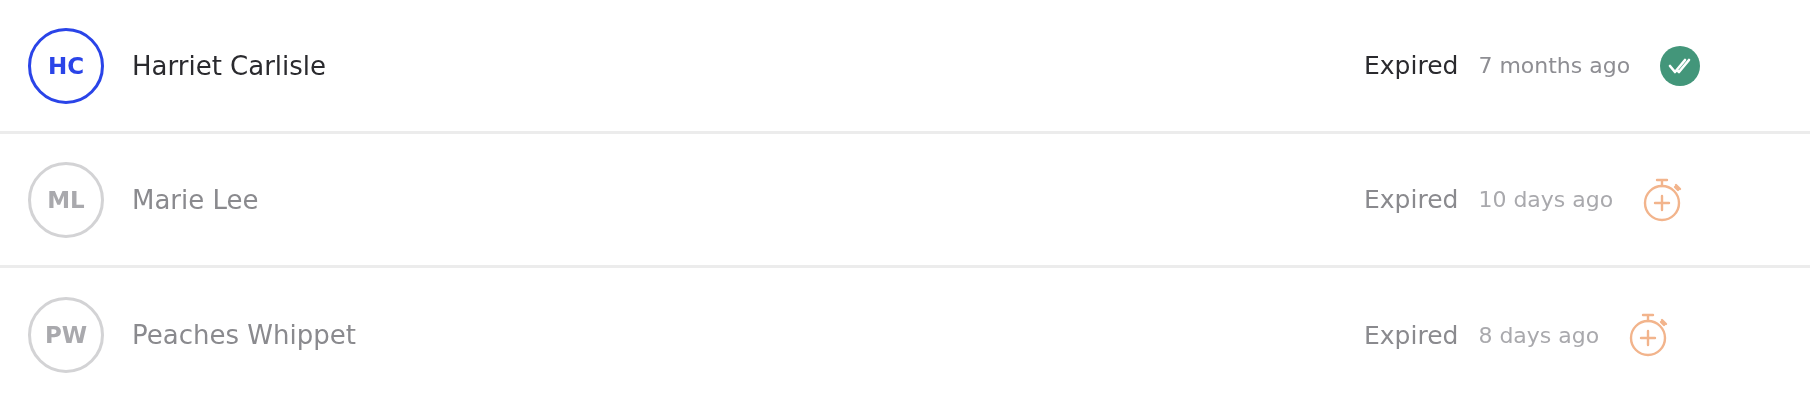  Describe the element at coordinates (1546, 199) in the screenshot. I see `time-ago: 10 days ago` at that location.